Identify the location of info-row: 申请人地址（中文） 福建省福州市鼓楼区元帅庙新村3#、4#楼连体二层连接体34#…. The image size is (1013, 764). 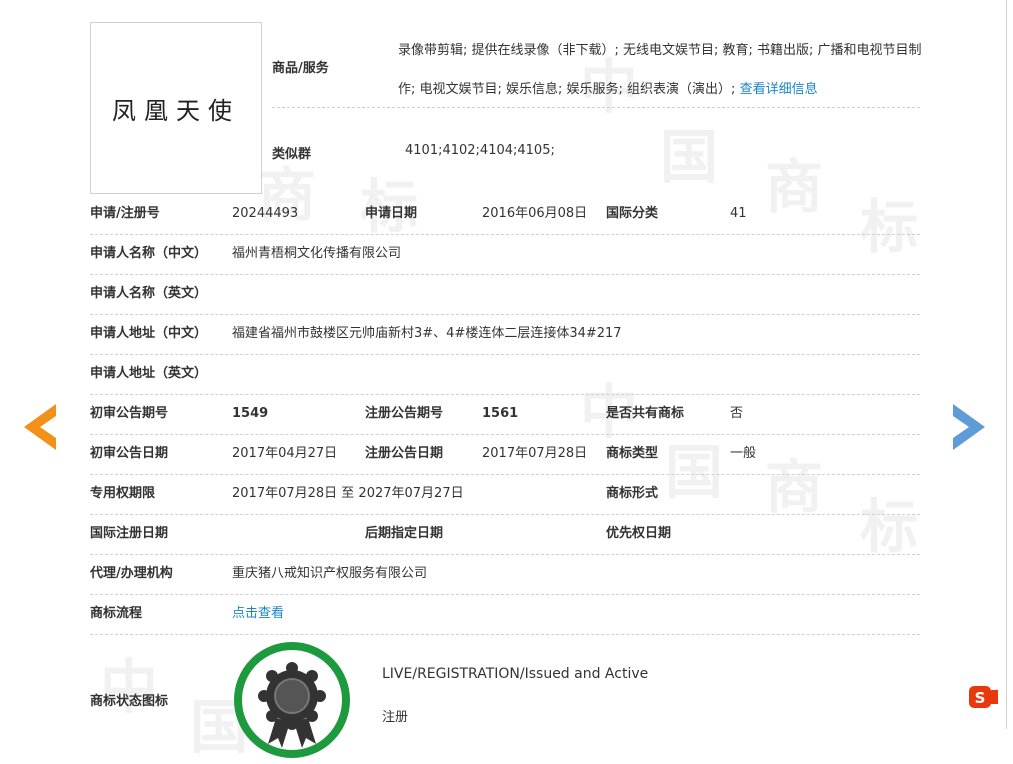
(505, 334).